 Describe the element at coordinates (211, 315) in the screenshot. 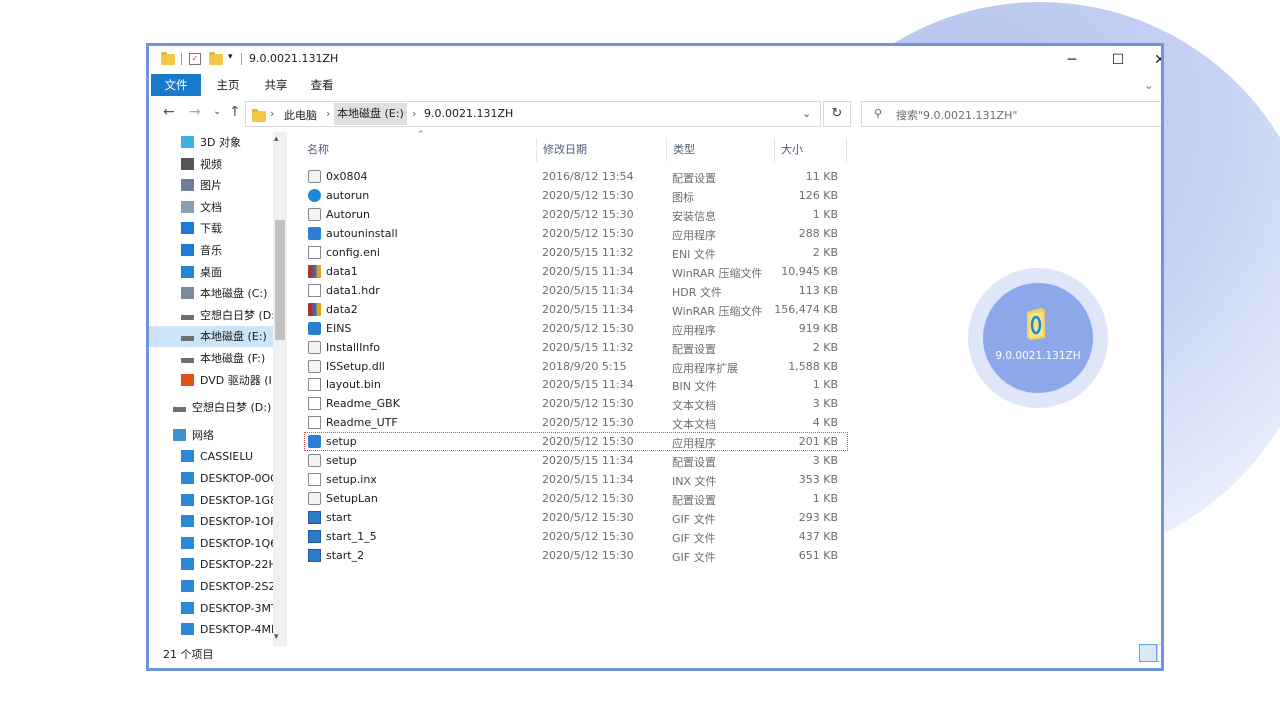

I see `sidebar-item: 空想白日梦 (D:` at that location.